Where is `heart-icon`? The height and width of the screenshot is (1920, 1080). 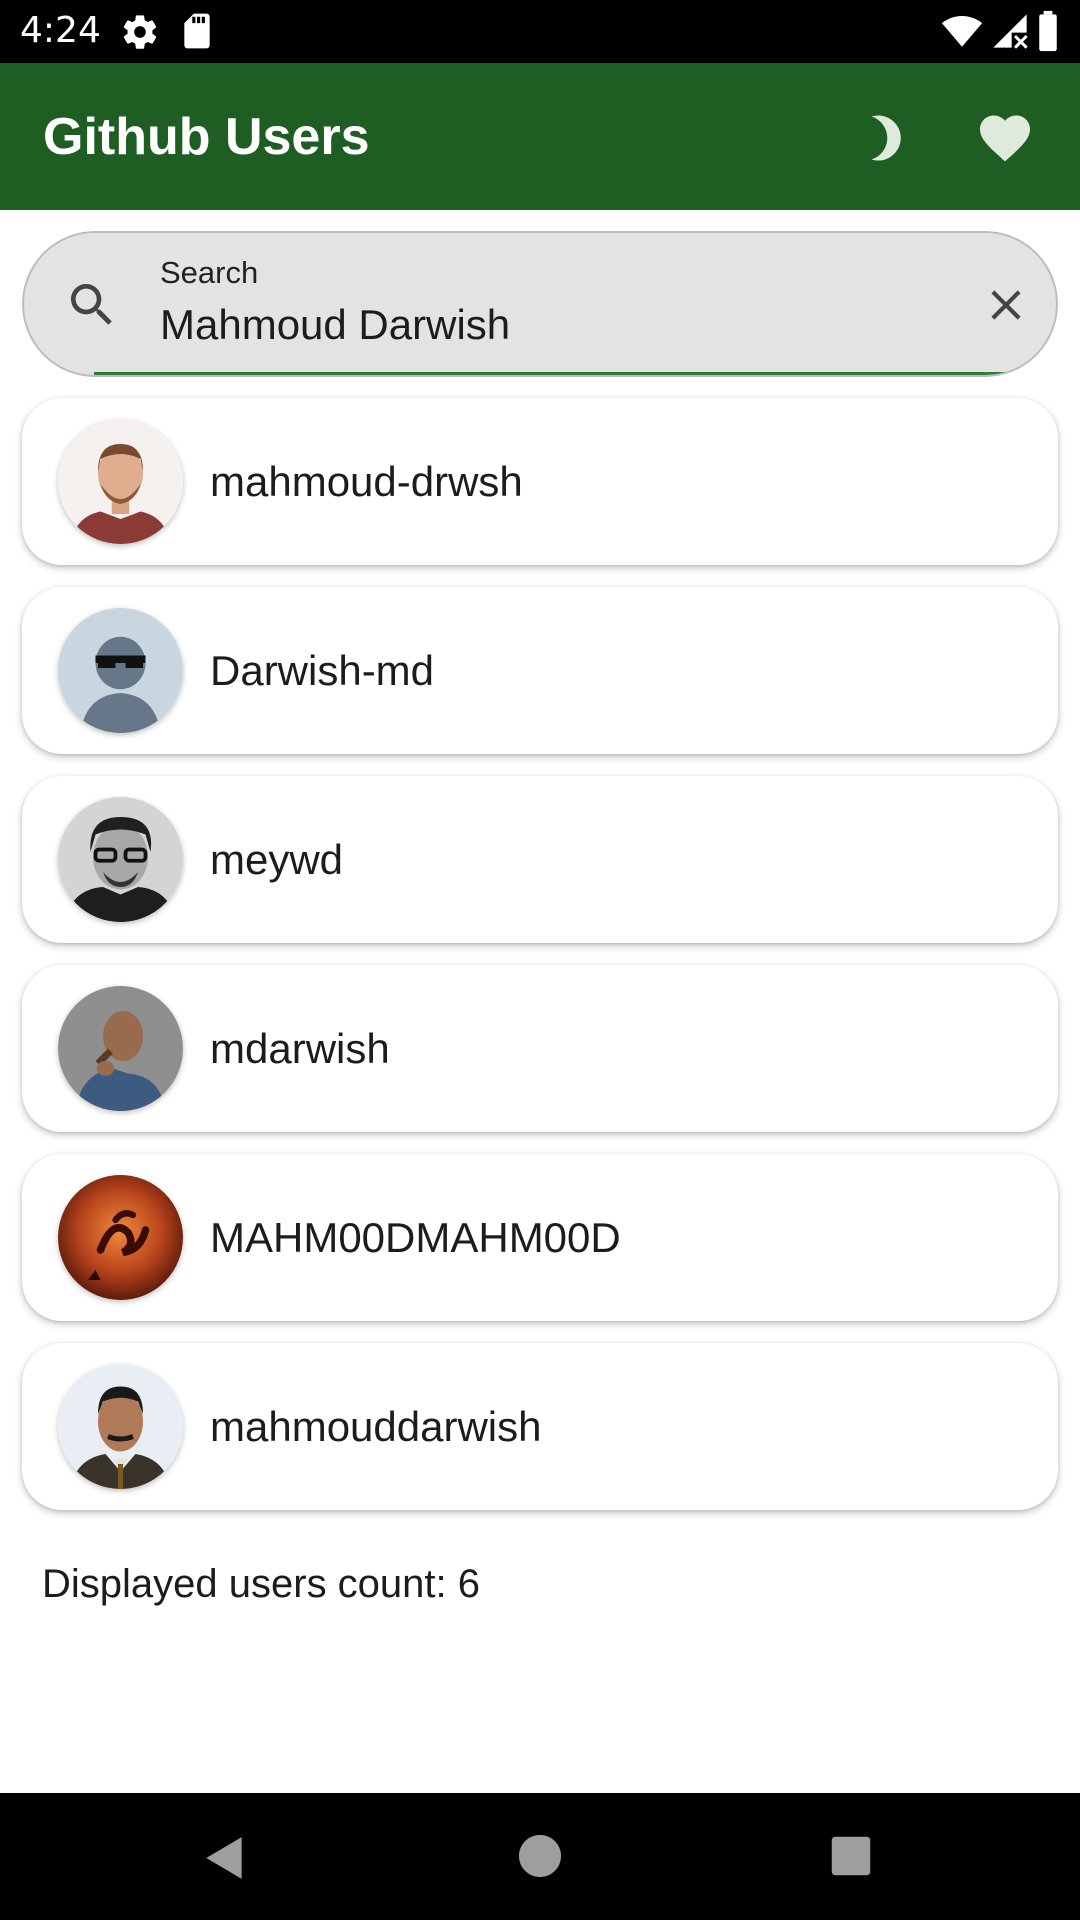
heart-icon is located at coordinates (1005, 138).